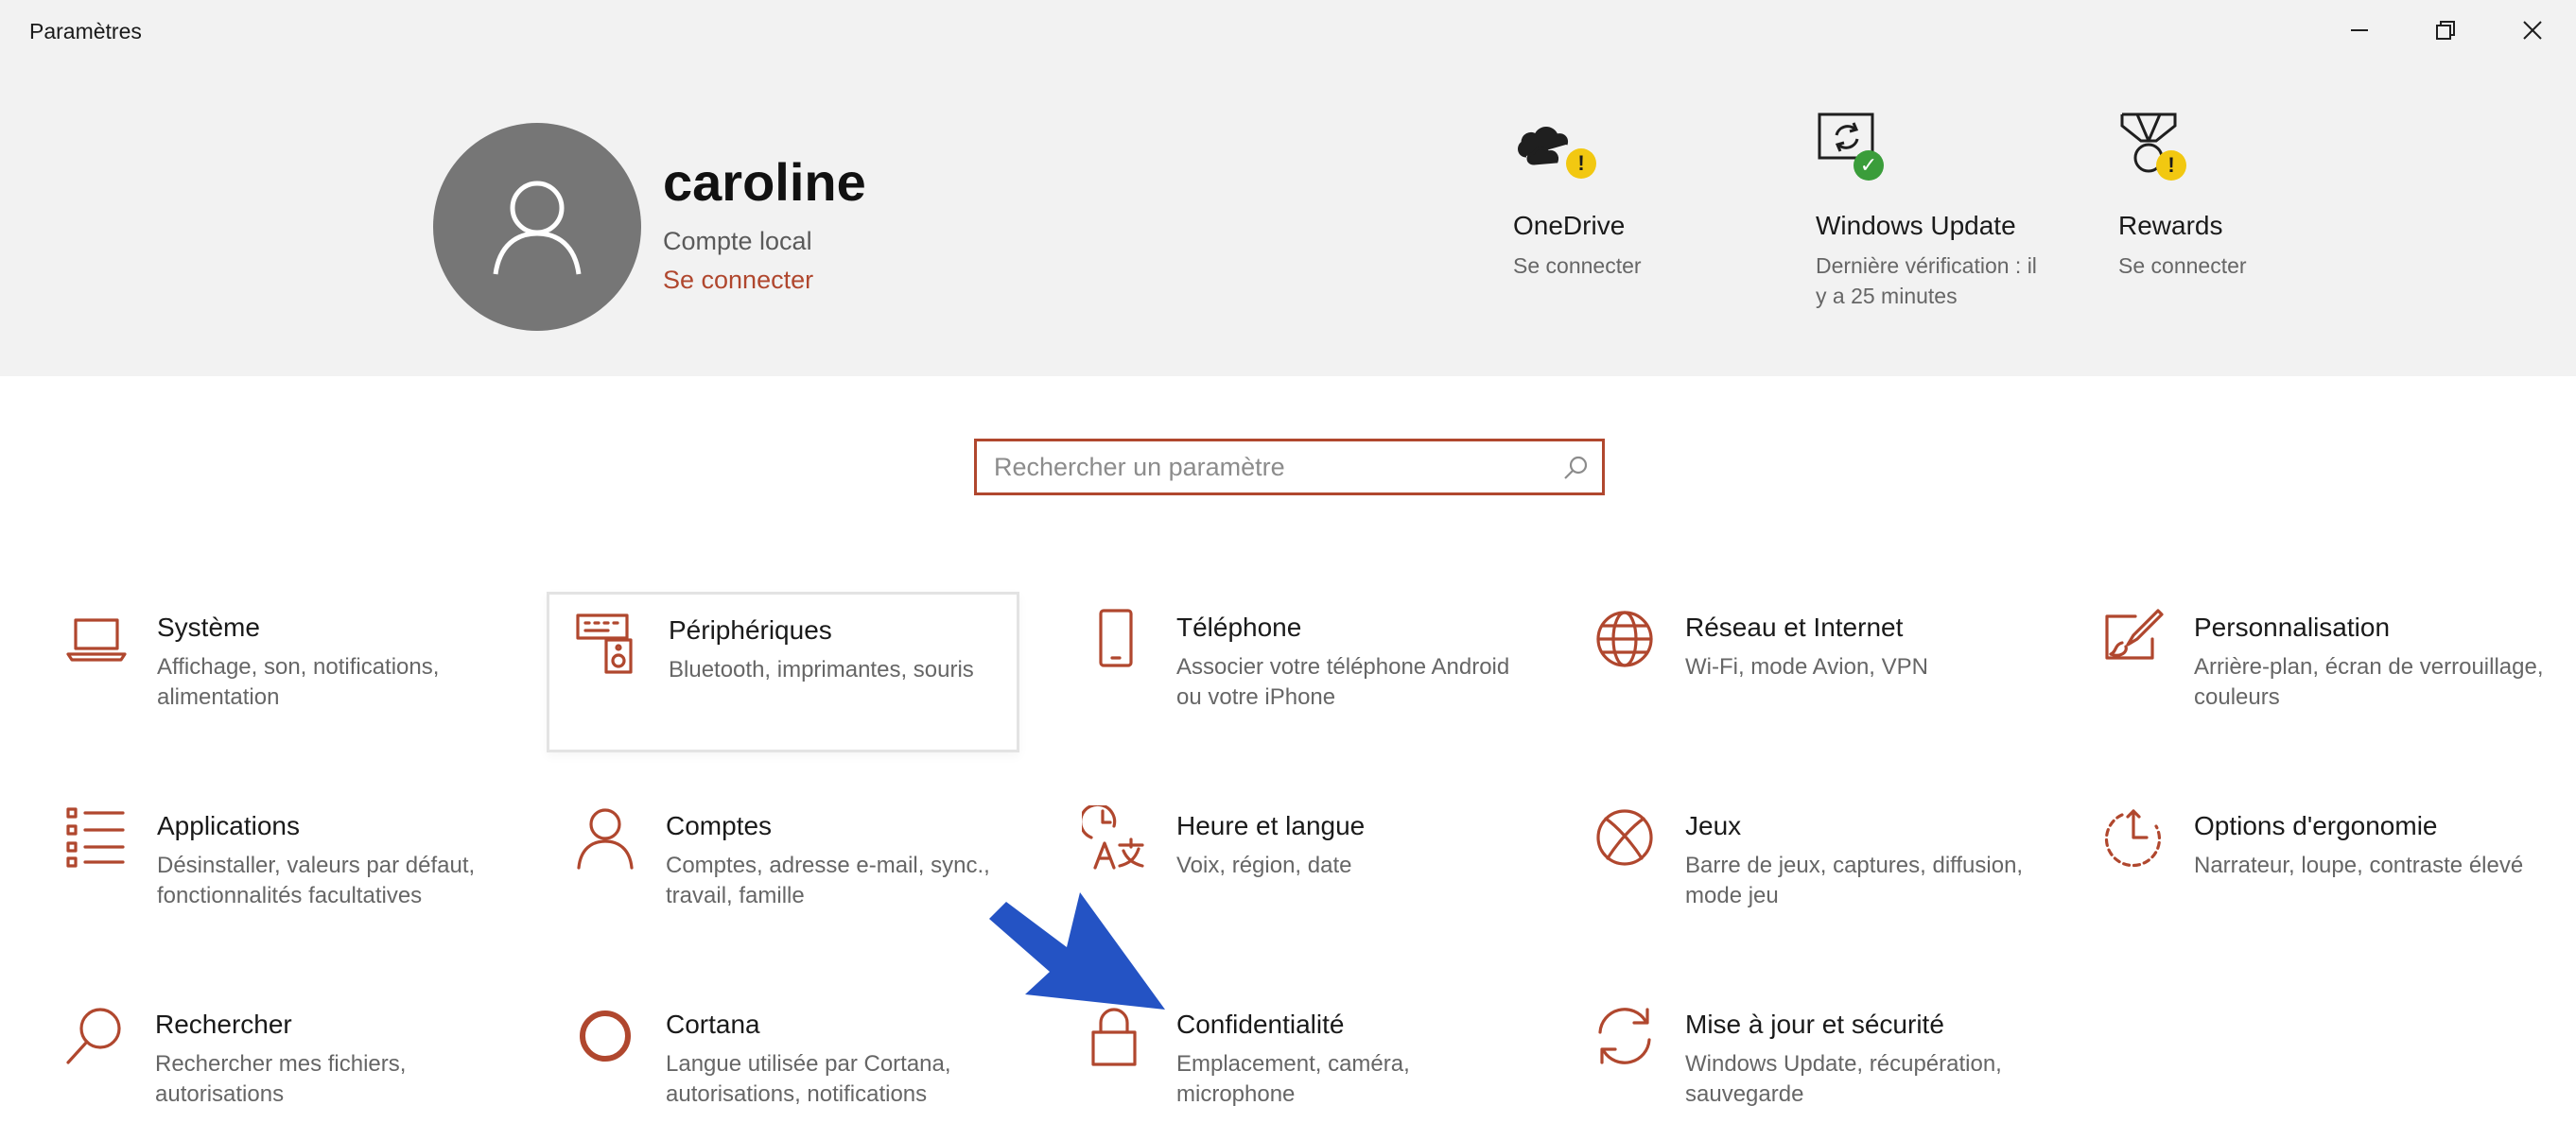 Image resolution: width=2576 pixels, height=1140 pixels. I want to click on tile-title: Réseau et Internet, so click(1794, 627).